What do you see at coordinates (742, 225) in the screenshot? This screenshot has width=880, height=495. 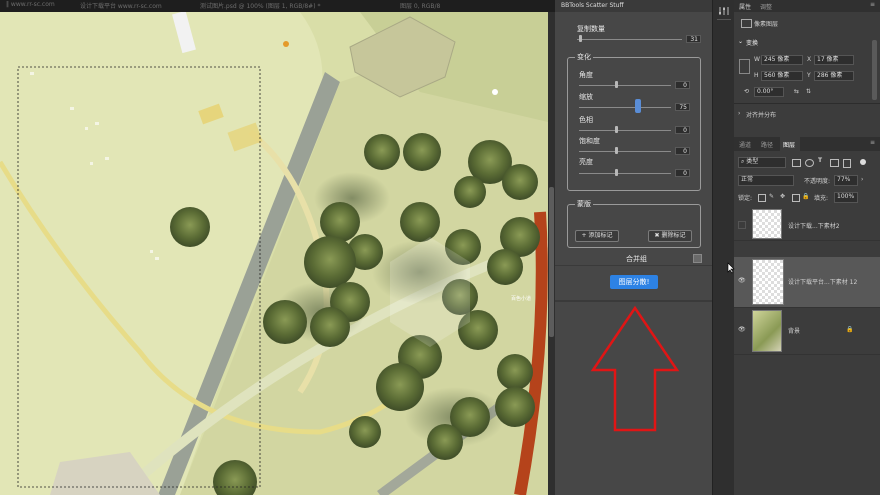 I see `visibility-toggle` at bounding box center [742, 225].